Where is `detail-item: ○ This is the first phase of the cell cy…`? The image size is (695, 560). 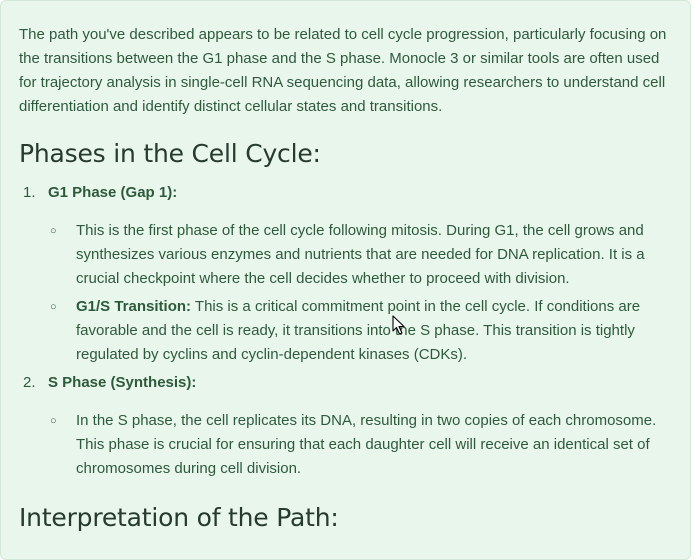 detail-item: ○ This is the first phase of the cell cy… is located at coordinates (363, 255).